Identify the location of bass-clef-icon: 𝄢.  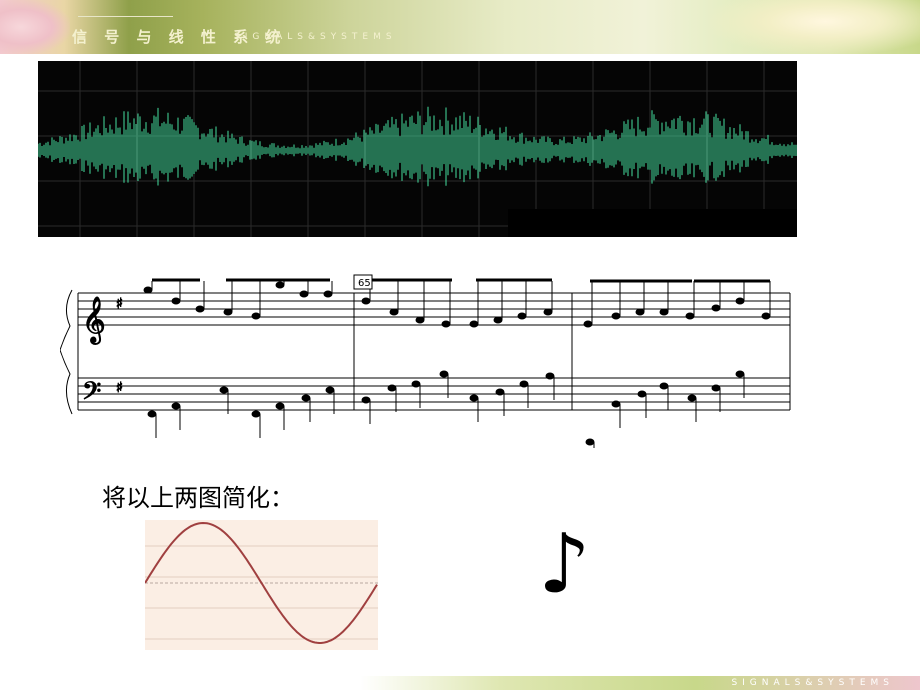
(91, 394).